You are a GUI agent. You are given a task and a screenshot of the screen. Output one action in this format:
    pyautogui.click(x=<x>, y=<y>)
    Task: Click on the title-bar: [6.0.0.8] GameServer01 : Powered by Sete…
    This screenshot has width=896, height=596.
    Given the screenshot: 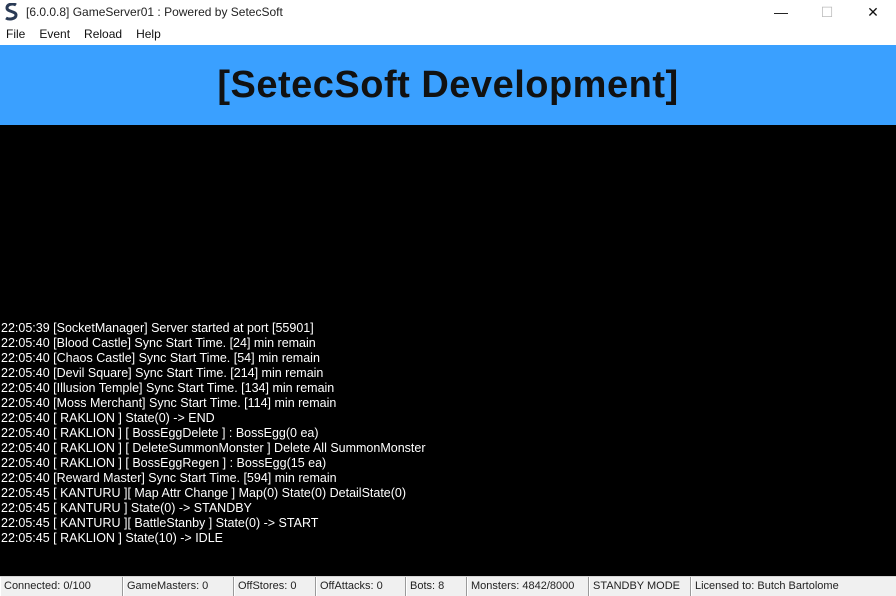 What is the action you would take?
    pyautogui.click(x=448, y=12)
    